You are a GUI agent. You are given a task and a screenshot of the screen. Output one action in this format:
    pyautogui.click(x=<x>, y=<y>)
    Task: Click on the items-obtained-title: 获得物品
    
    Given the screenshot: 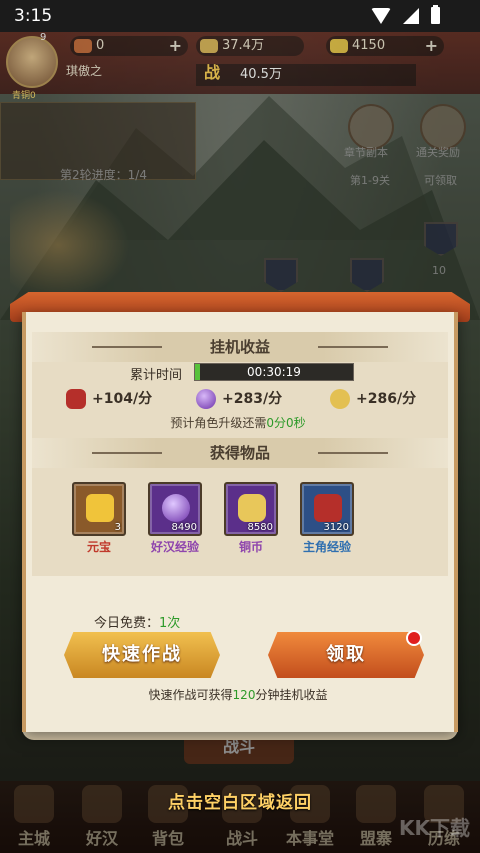 What is the action you would take?
    pyautogui.click(x=239, y=453)
    